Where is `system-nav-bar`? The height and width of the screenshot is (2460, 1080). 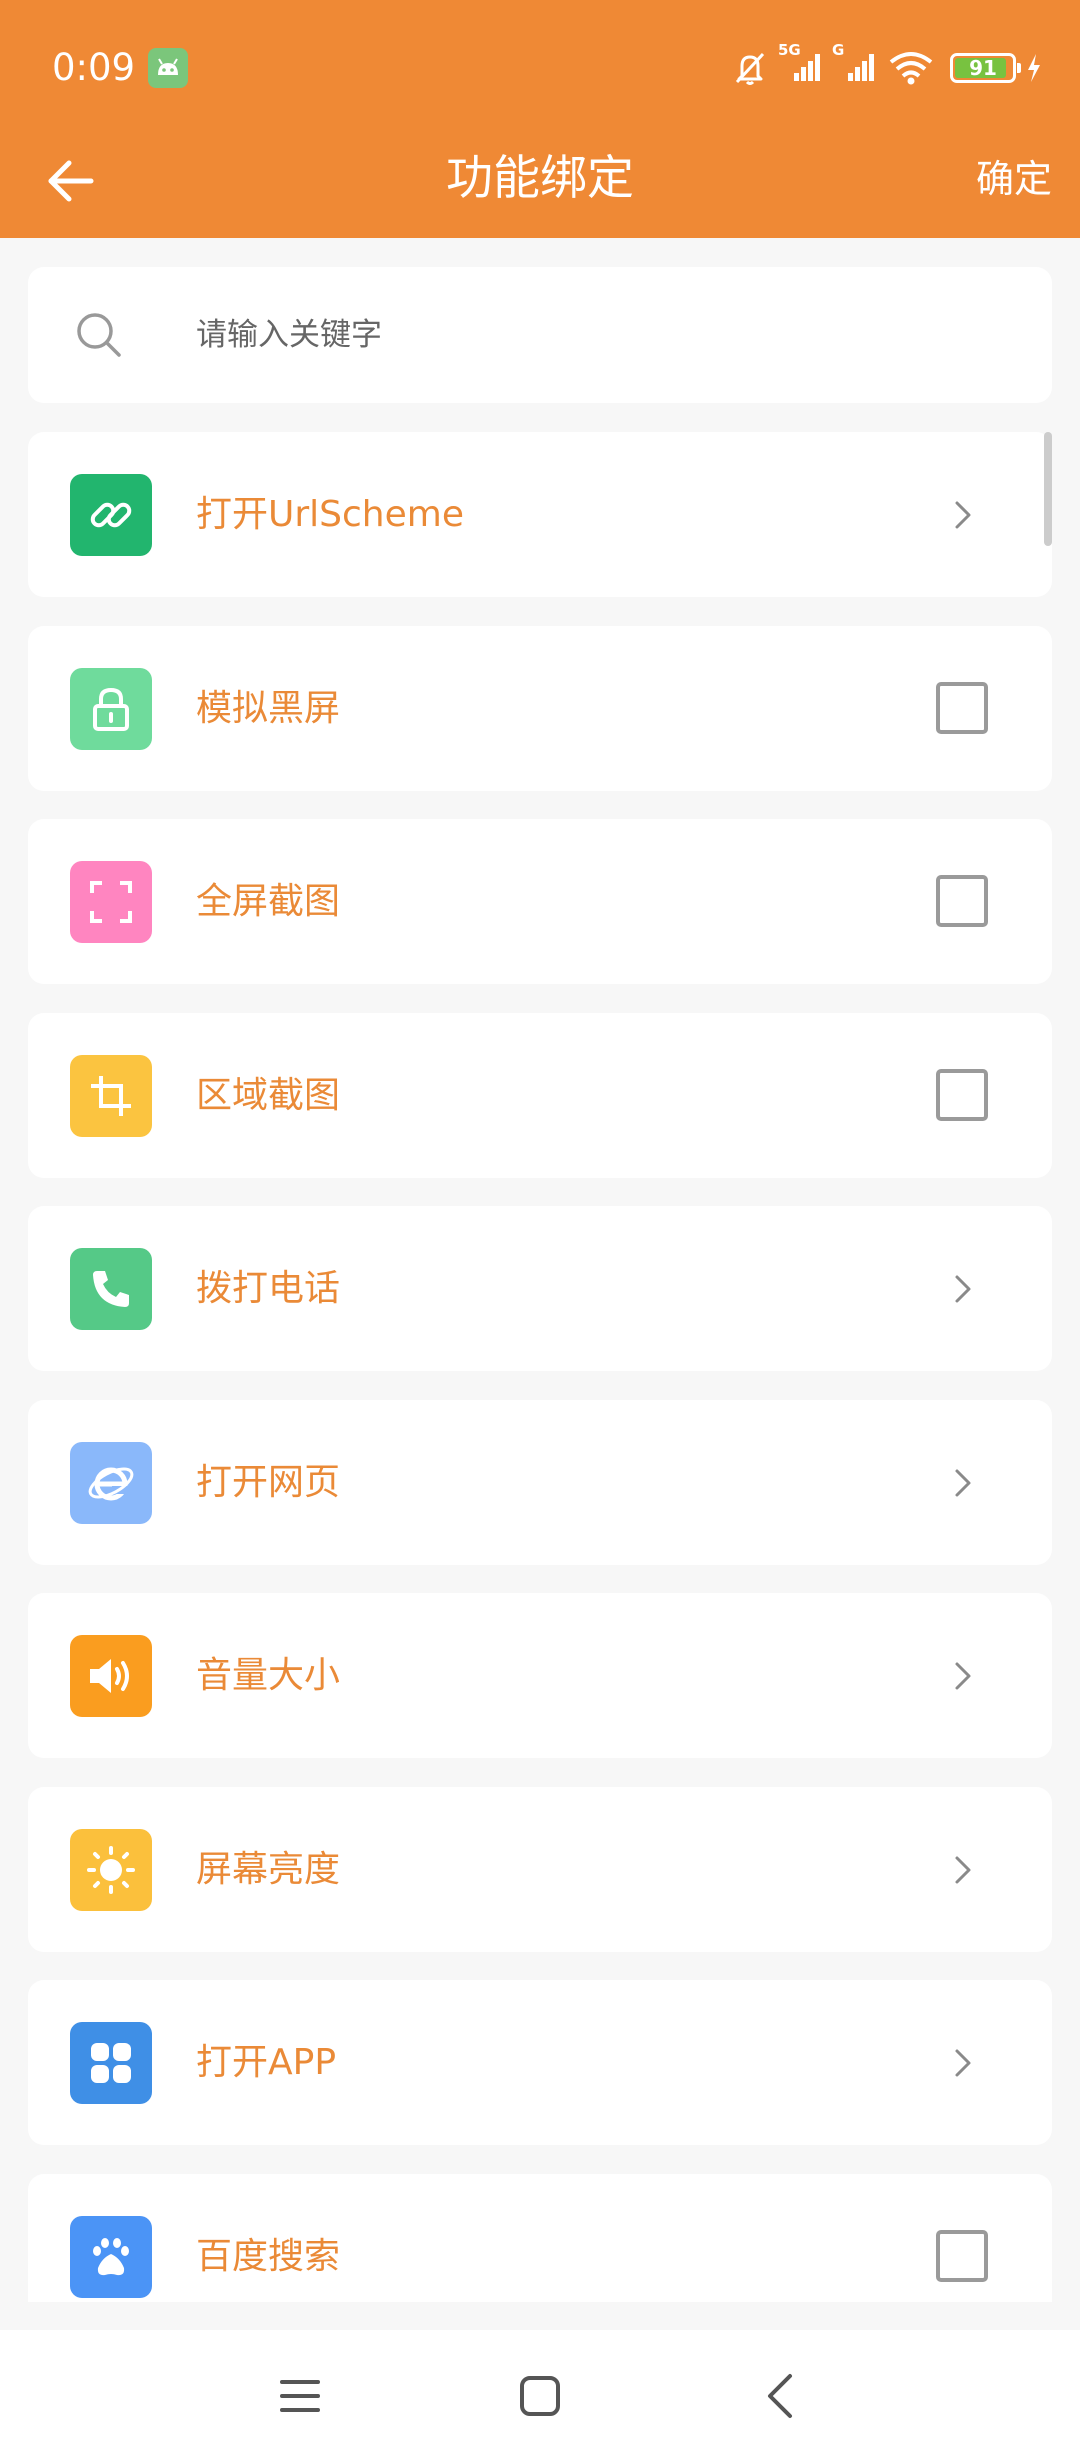 system-nav-bar is located at coordinates (540, 2395).